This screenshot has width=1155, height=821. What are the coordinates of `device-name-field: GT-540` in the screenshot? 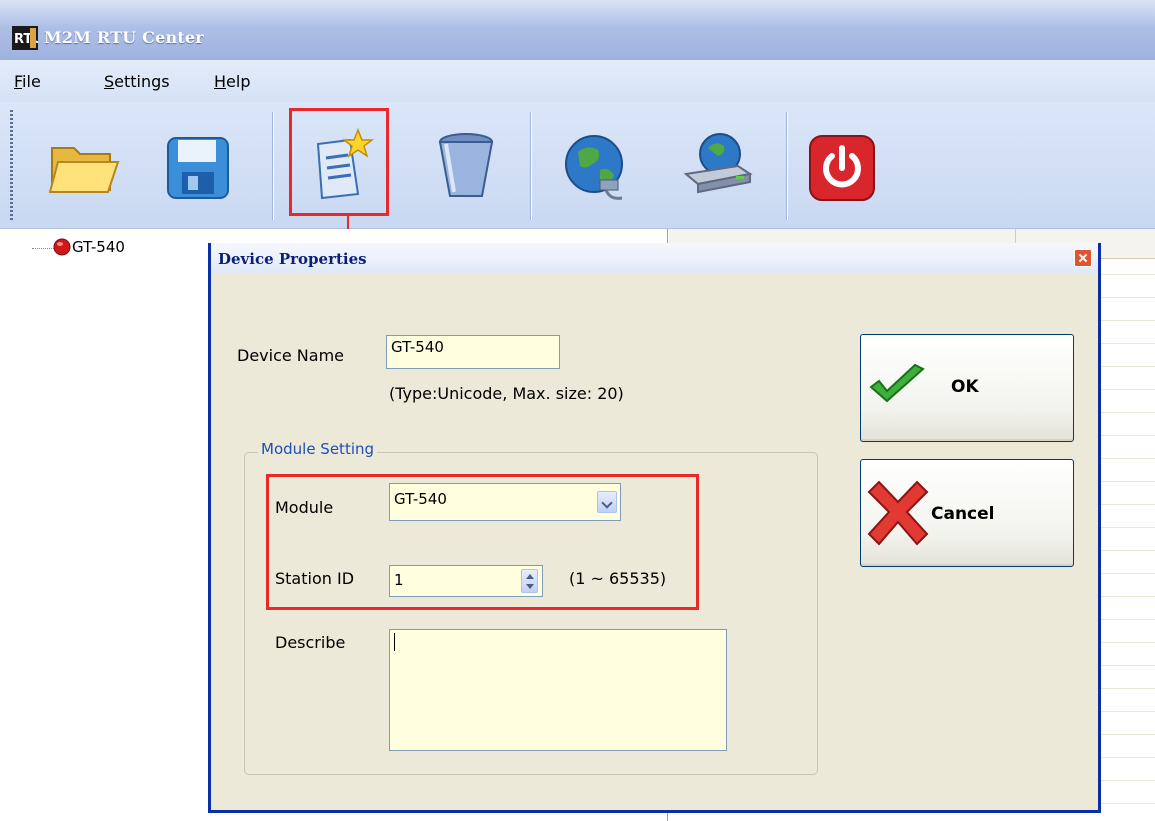 It's located at (473, 352).